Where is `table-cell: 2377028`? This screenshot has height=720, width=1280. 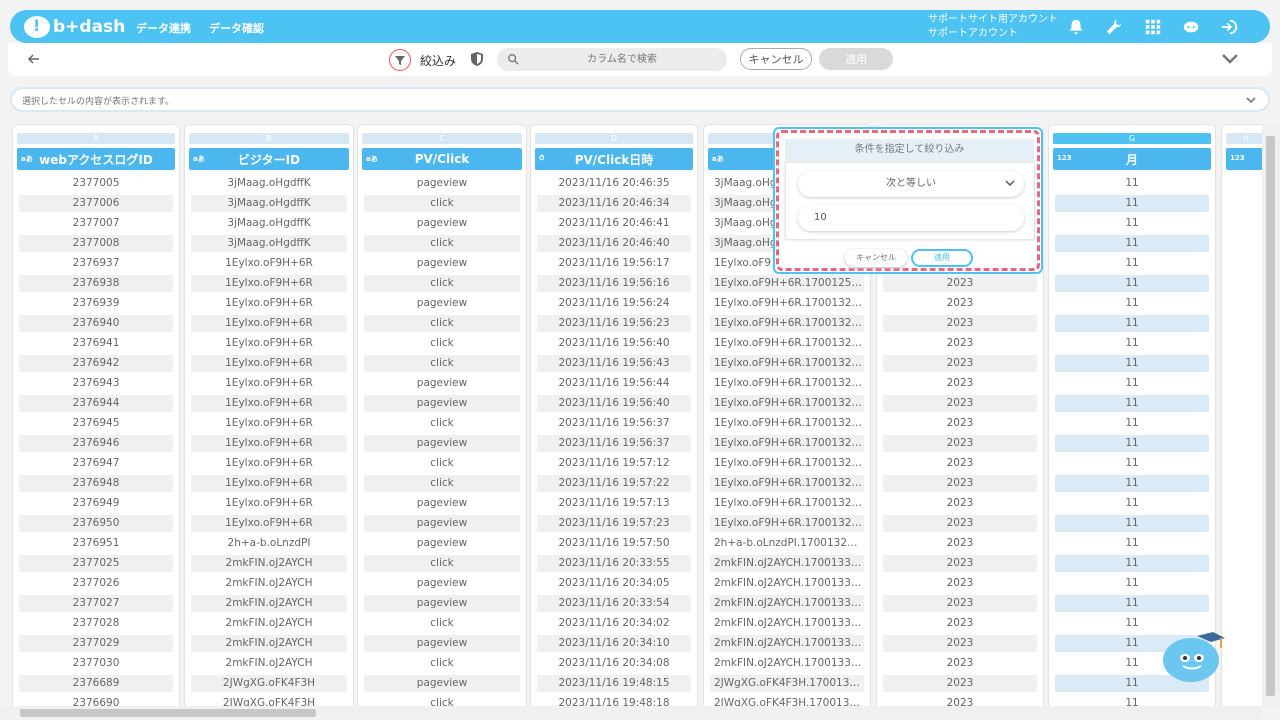 table-cell: 2377028 is located at coordinates (96, 623).